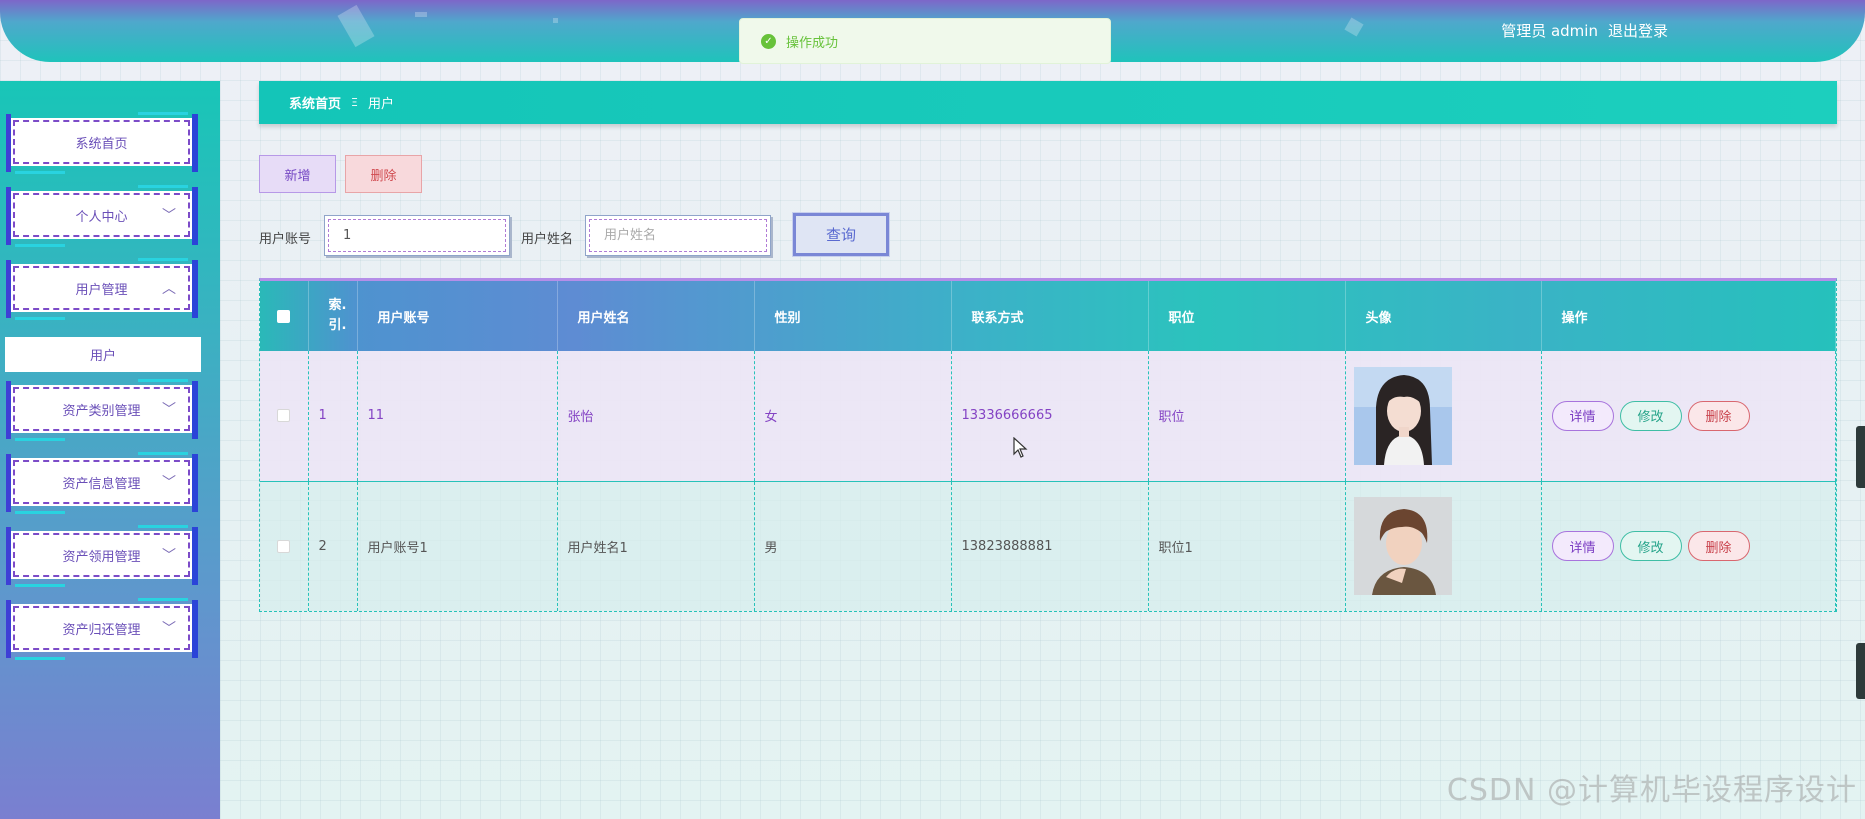 The width and height of the screenshot is (1865, 819). What do you see at coordinates (337, 325) in the screenshot?
I see `index-header-bottom: 引.` at bounding box center [337, 325].